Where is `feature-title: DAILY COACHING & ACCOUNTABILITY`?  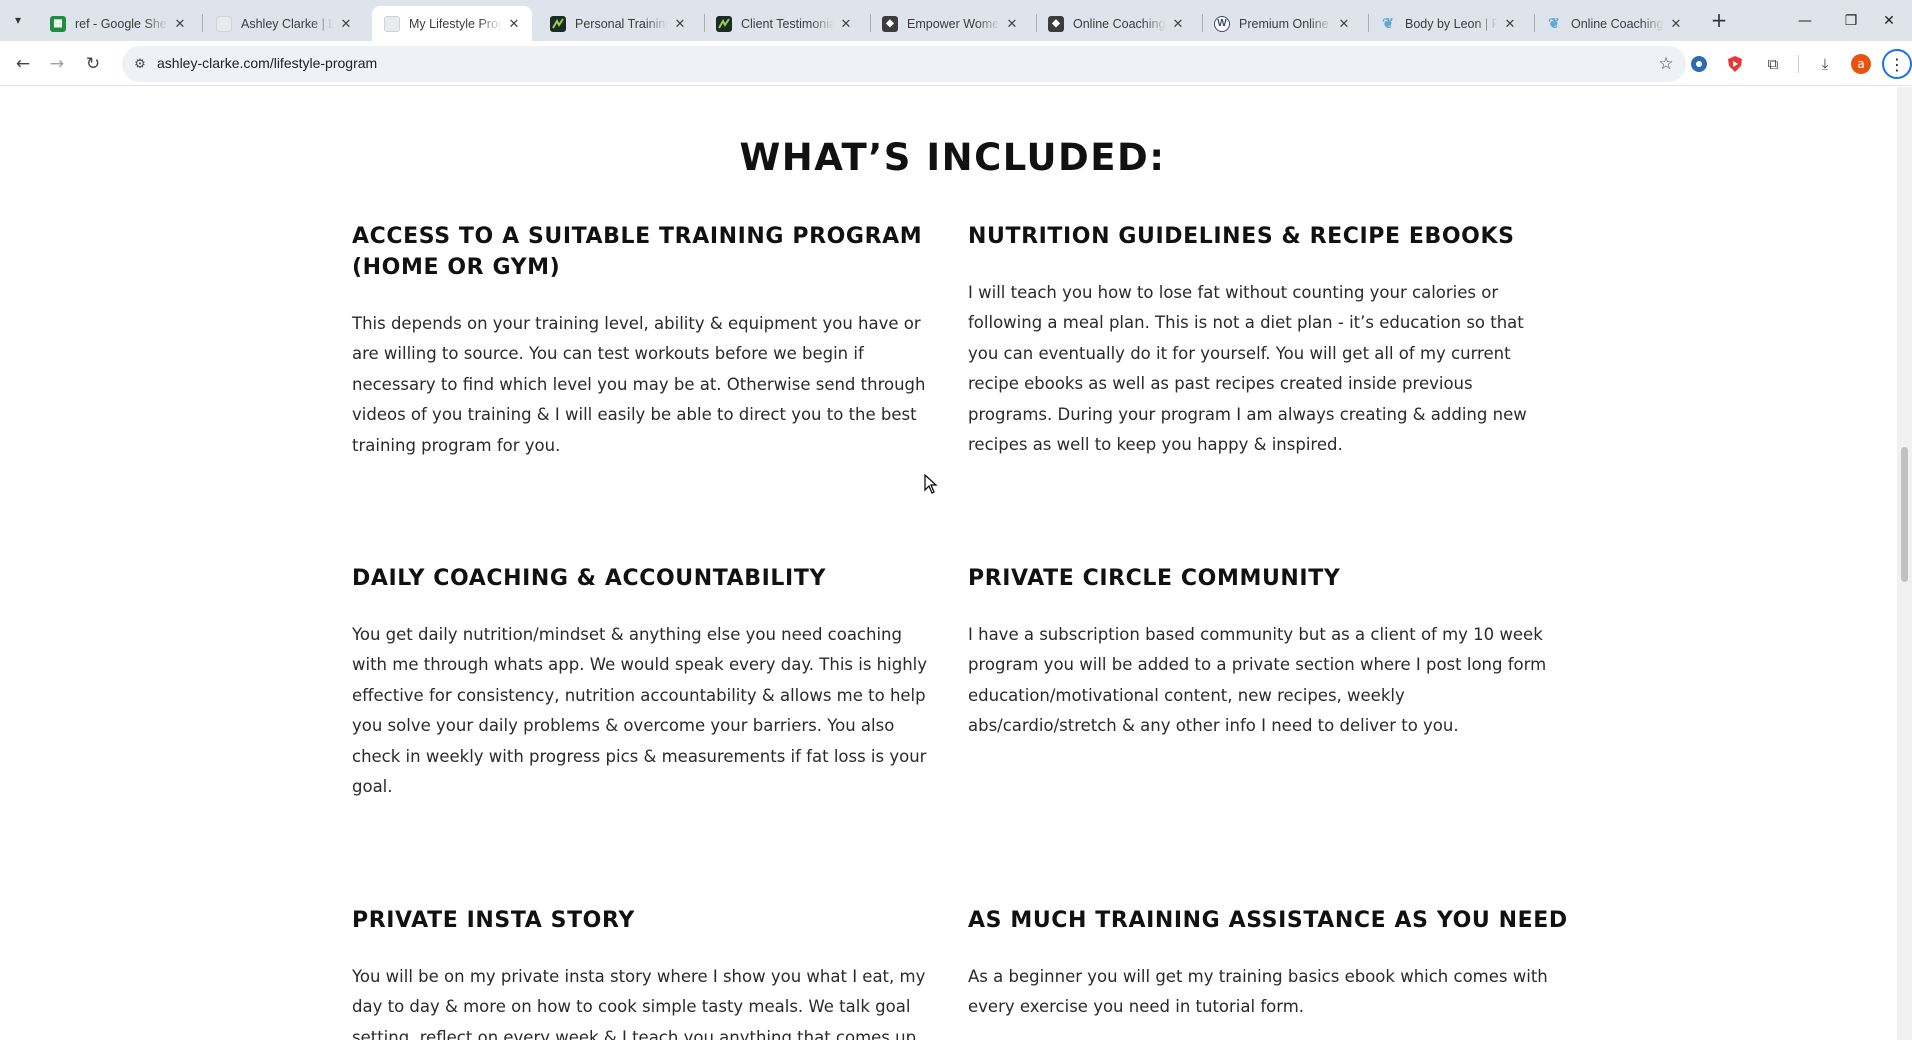 feature-title: DAILY COACHING & ACCOUNTABILITY is located at coordinates (589, 578).